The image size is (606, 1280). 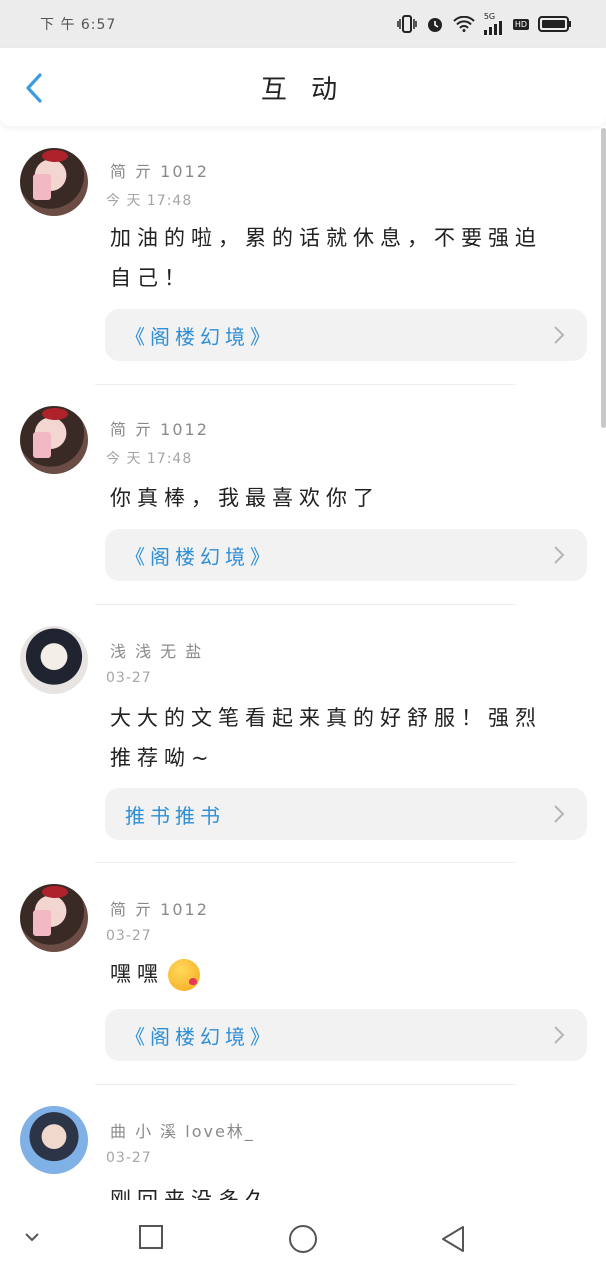 What do you see at coordinates (156, 650) in the screenshot?
I see `user-name: 浅 浅 无 盐` at bounding box center [156, 650].